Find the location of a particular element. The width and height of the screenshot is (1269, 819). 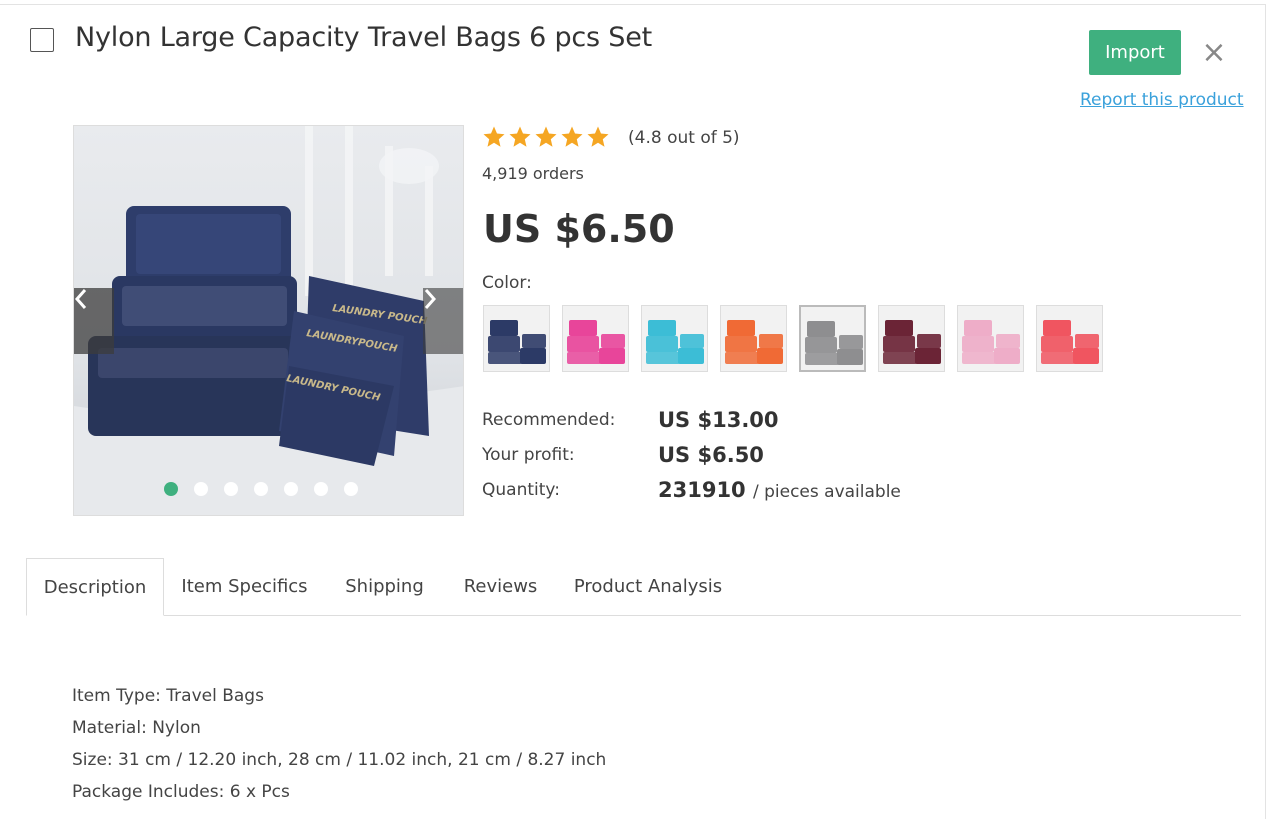

color-swatch-wine is located at coordinates (911, 338).